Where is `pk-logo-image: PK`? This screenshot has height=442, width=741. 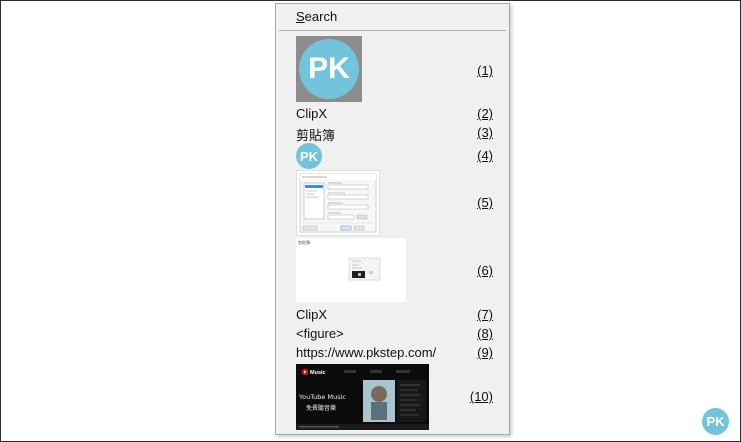
pk-logo-image: PK is located at coordinates (329, 69).